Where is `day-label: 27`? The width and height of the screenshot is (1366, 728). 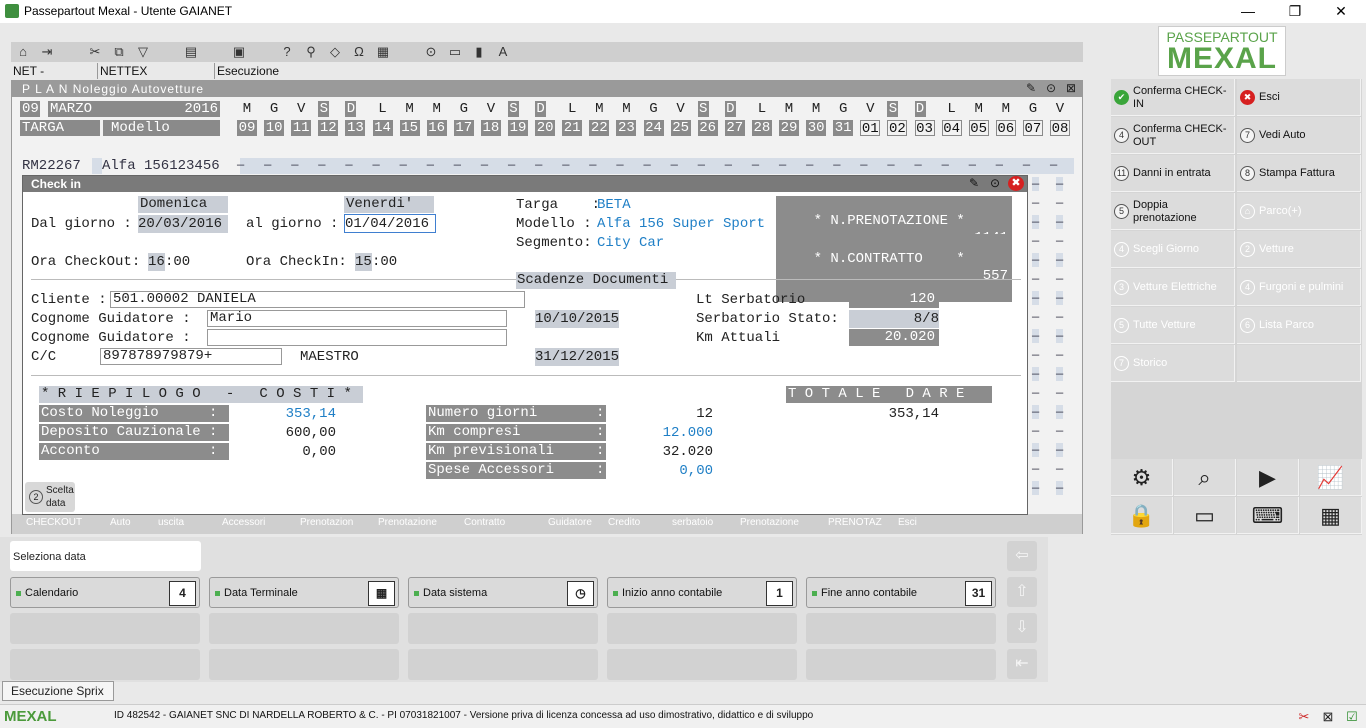 day-label: 27 is located at coordinates (734, 128).